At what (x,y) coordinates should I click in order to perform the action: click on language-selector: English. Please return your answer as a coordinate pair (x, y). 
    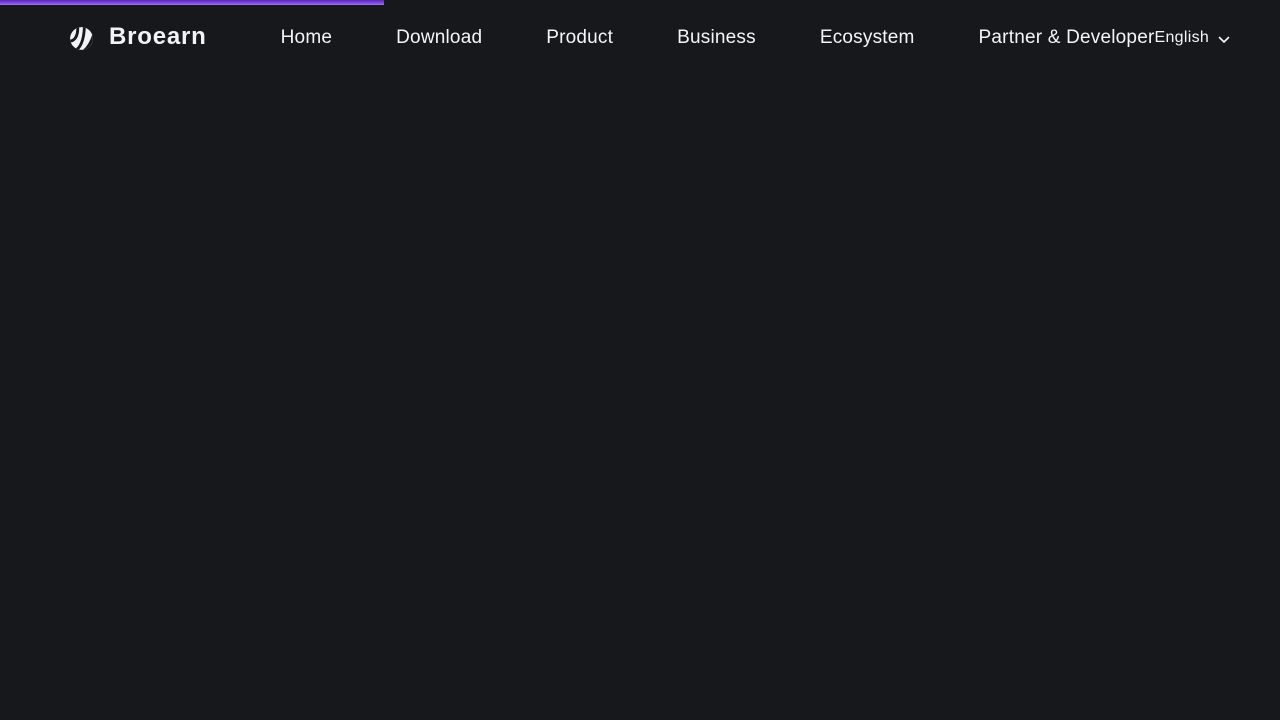
    Looking at the image, I should click on (1193, 38).